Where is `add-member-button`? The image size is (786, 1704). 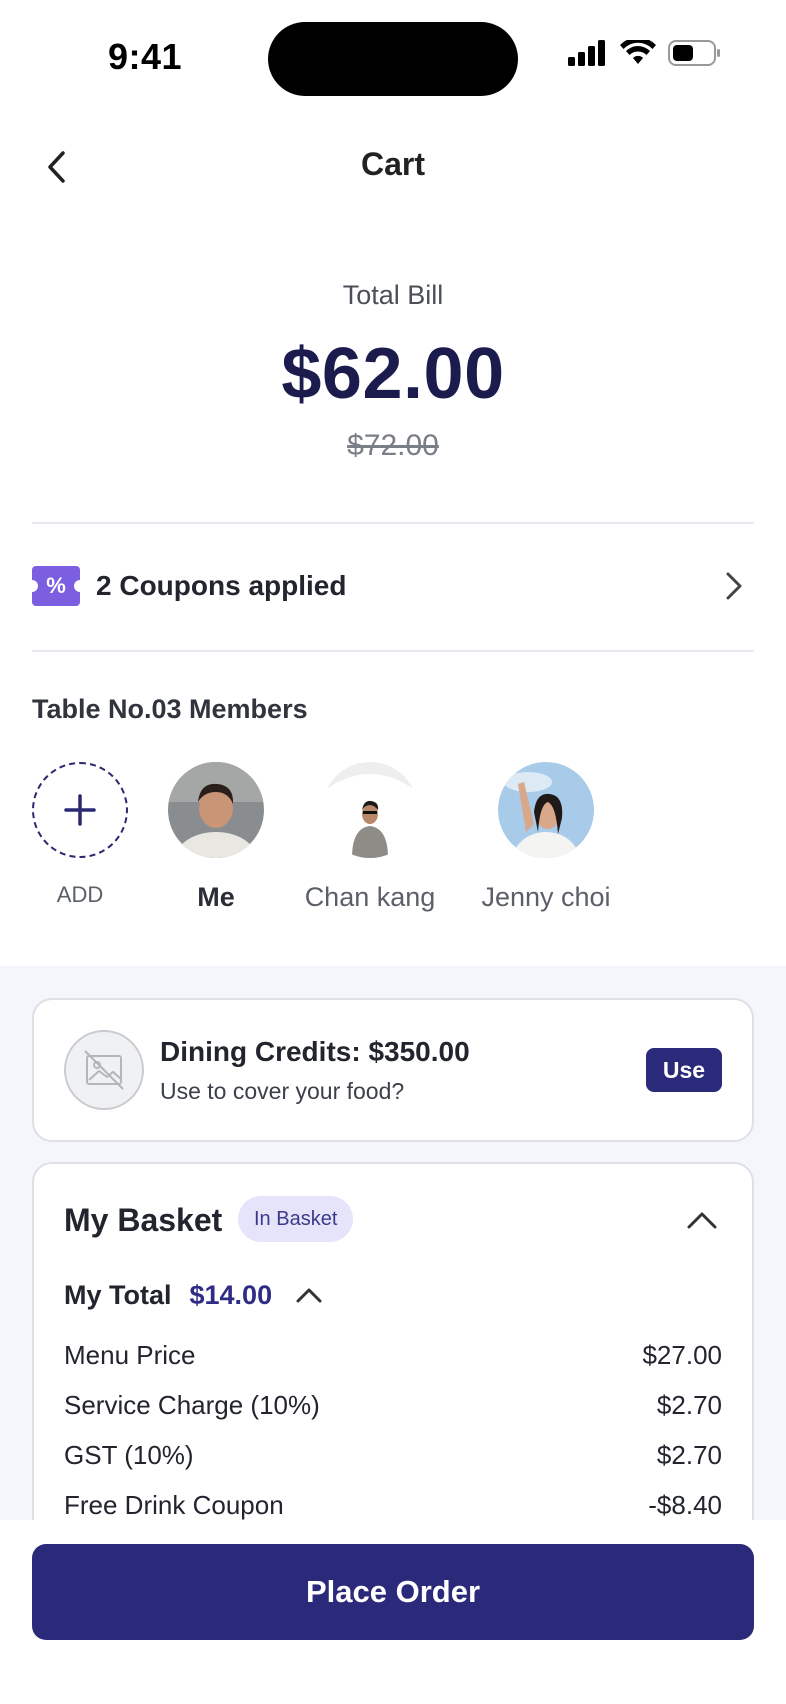
add-member-button is located at coordinates (80, 810).